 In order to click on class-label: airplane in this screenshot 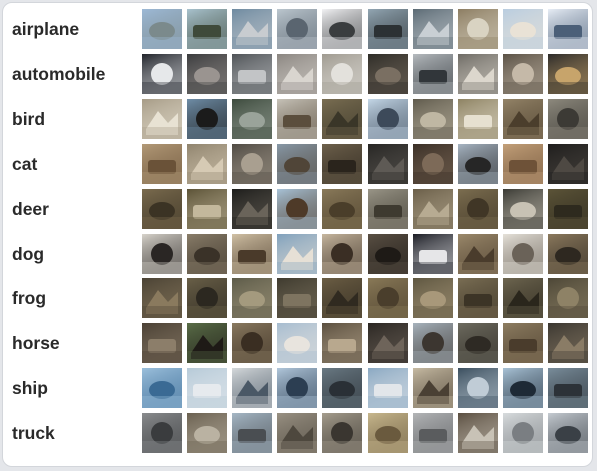, I will do `click(46, 29)`.